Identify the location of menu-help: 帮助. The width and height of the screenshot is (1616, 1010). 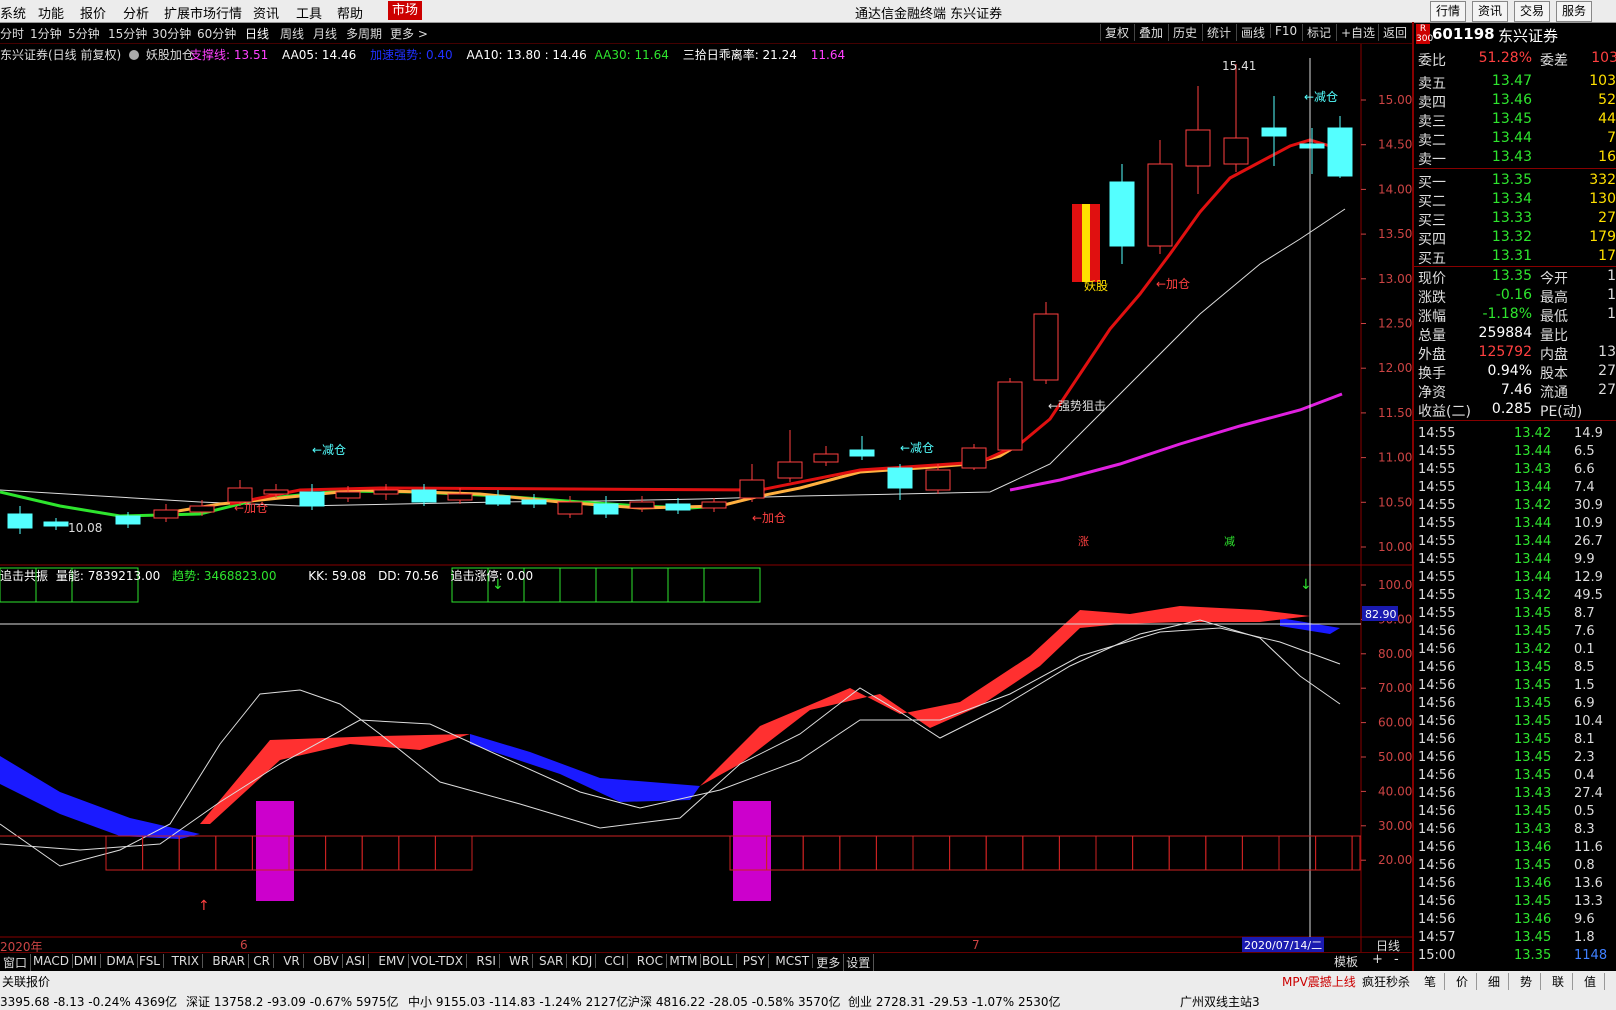
(350, 12).